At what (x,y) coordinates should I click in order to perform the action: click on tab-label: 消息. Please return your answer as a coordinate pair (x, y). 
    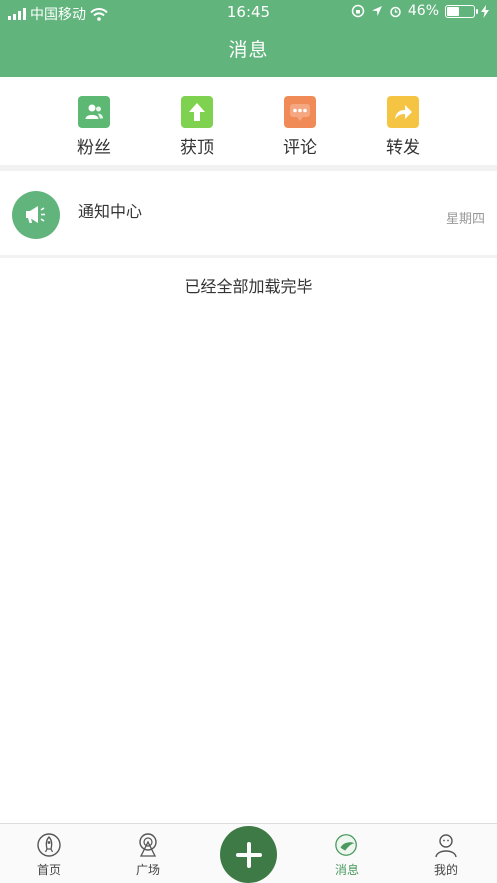
    Looking at the image, I should click on (346, 870).